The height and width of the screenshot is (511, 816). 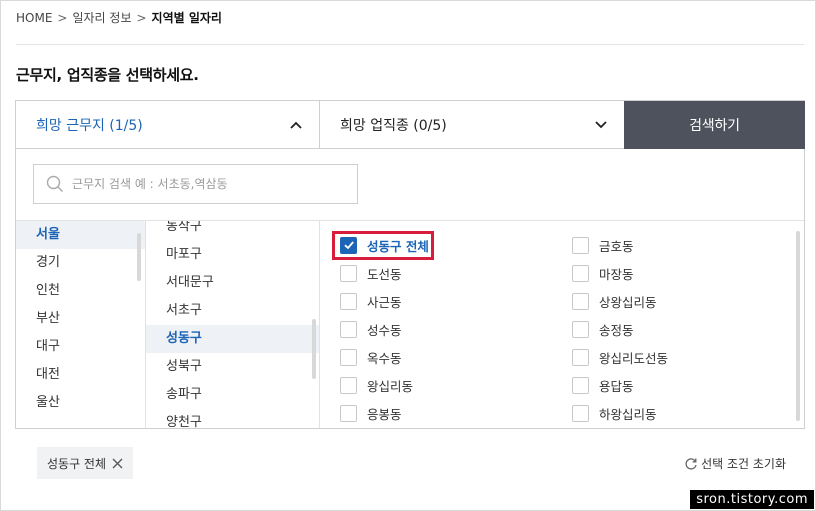 I want to click on selected-chip: 성동구 전체, so click(x=85, y=463).